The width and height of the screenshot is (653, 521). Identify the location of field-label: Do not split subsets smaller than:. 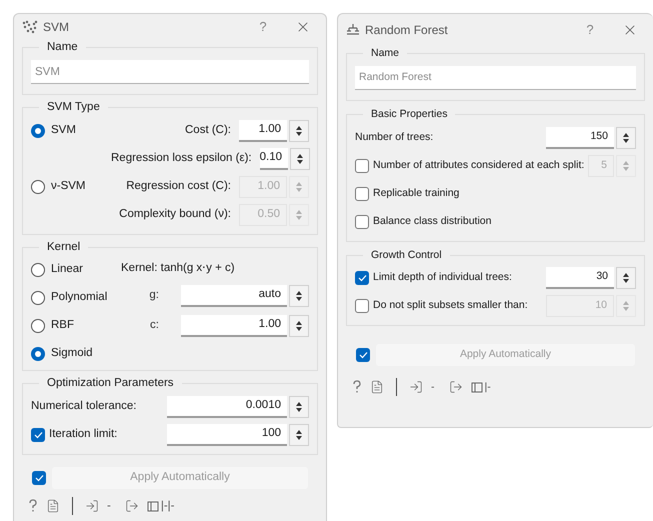
(451, 306).